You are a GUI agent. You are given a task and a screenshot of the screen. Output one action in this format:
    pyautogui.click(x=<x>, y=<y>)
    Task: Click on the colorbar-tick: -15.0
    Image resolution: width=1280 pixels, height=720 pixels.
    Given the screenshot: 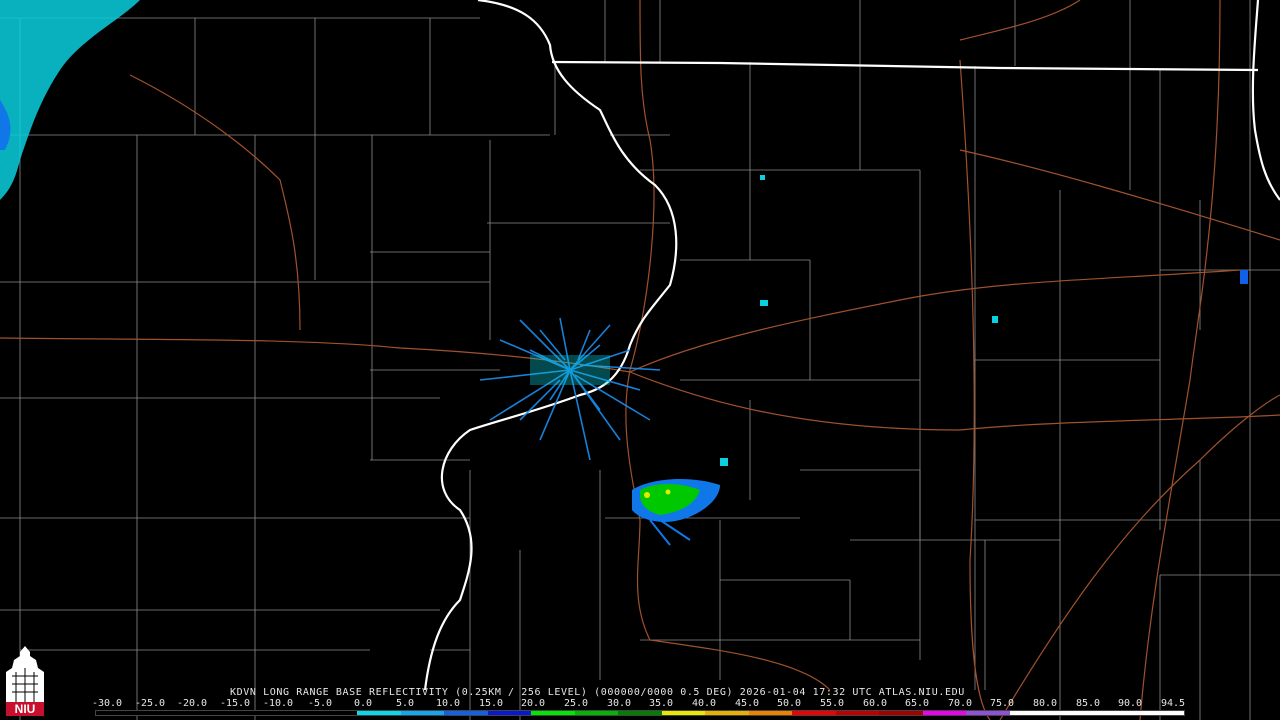 What is the action you would take?
    pyautogui.click(x=235, y=703)
    